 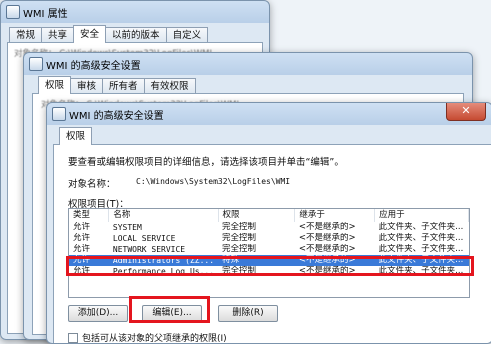 What do you see at coordinates (136, 35) in the screenshot?
I see `tab-previous-versions: 以前的版本` at bounding box center [136, 35].